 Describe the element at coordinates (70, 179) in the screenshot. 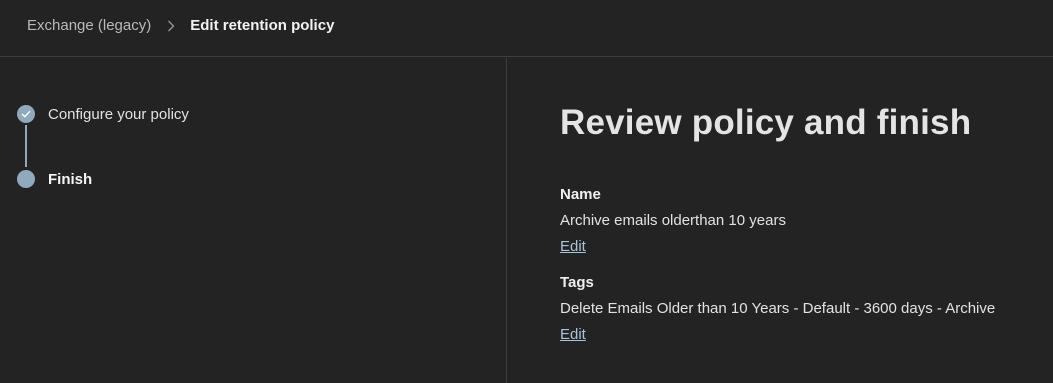

I see `step-label: Finish` at that location.